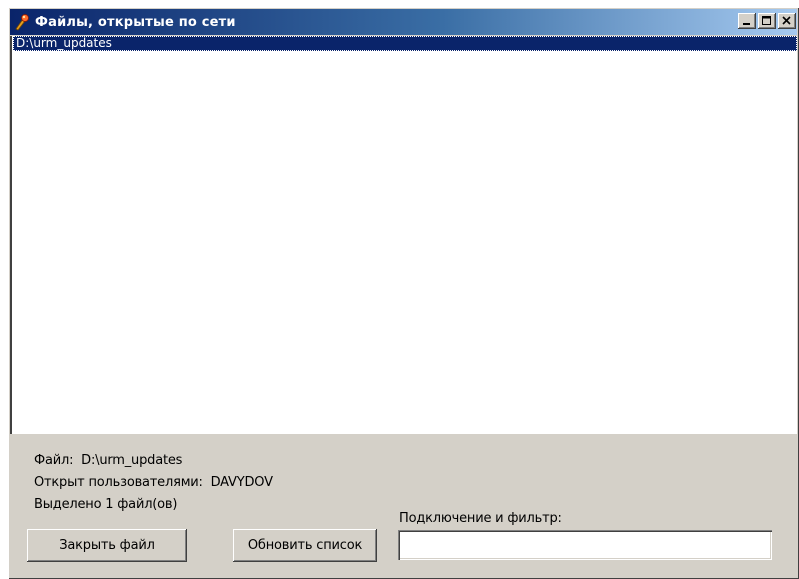  Describe the element at coordinates (403, 22) in the screenshot. I see `title-bar: Файлы, открытые по сети` at that location.